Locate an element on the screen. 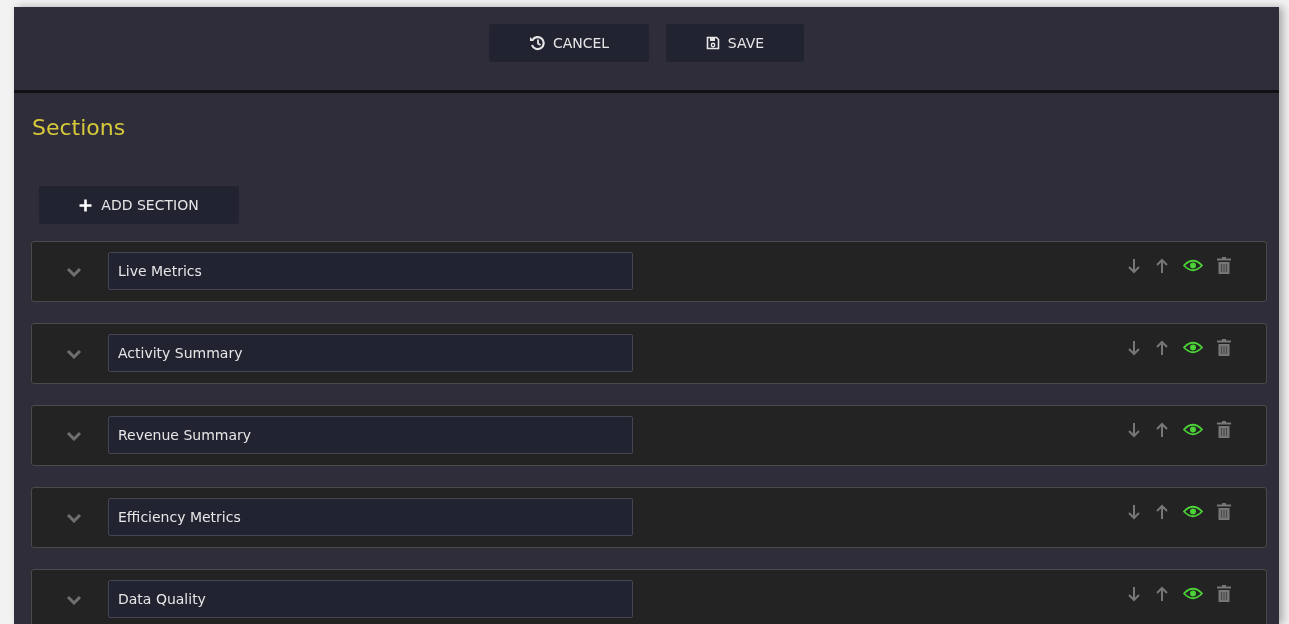  section-name-field: Activity Summary is located at coordinates (370, 352).